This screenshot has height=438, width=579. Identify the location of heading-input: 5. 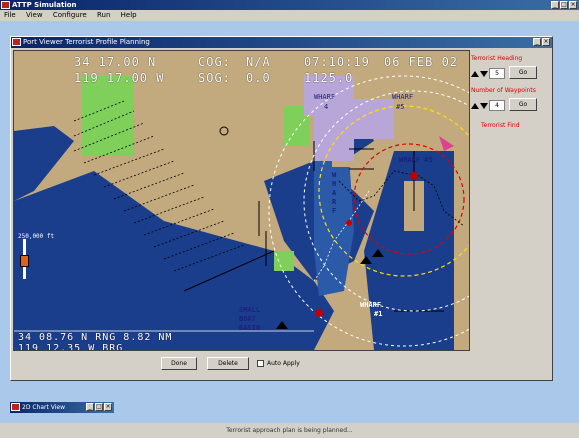
(497, 73).